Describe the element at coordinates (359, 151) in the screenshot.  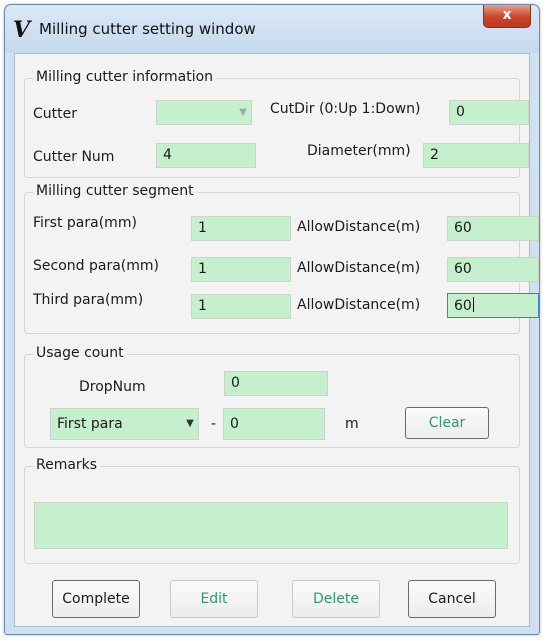
I see `diameter-label: Diameter(mm)` at that location.